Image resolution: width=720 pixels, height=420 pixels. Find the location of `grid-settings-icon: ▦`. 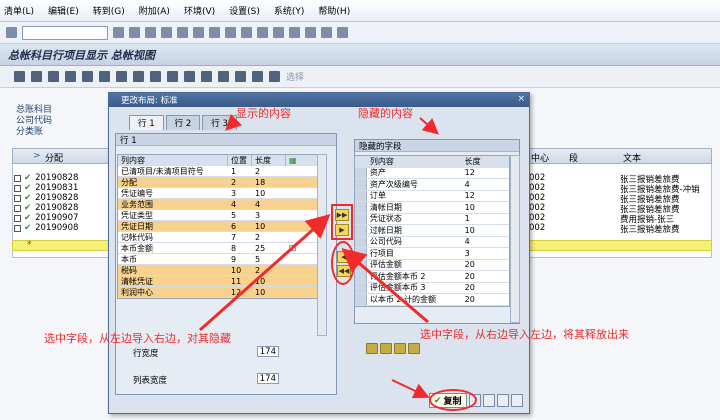

grid-settings-icon: ▦ is located at coordinates (296, 160).